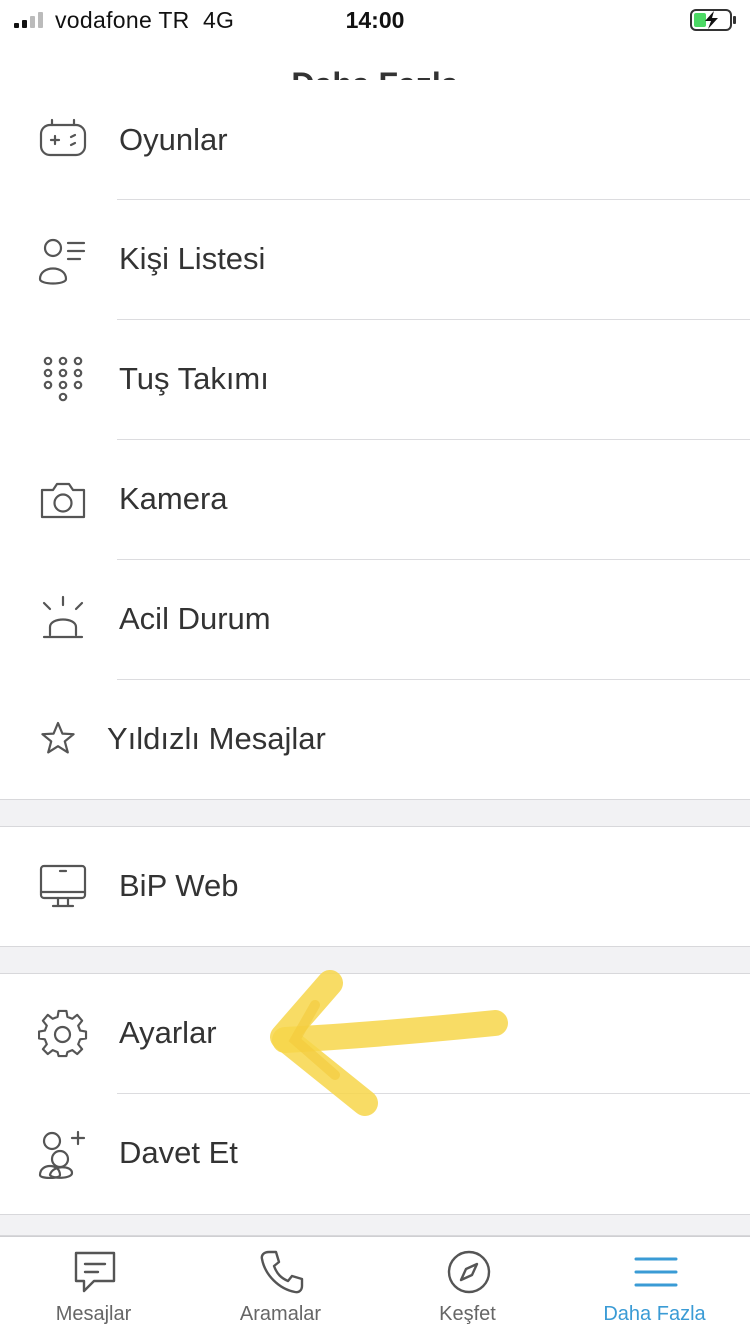  I want to click on bottom-tab-bar: Mesajlar Aramalar Keşfet Daha Fazla, so click(375, 1285).